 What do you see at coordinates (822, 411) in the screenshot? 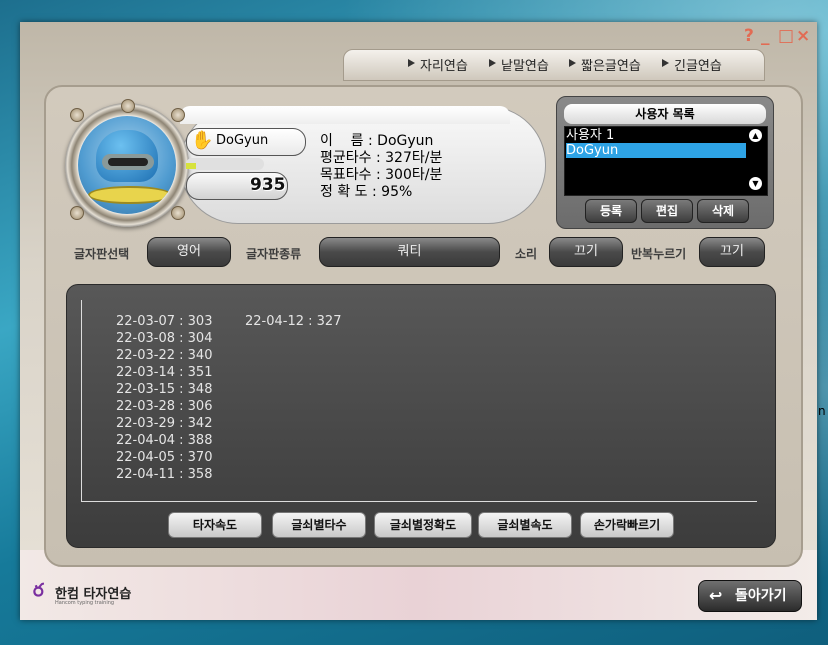
I see `background-window-text: n` at bounding box center [822, 411].